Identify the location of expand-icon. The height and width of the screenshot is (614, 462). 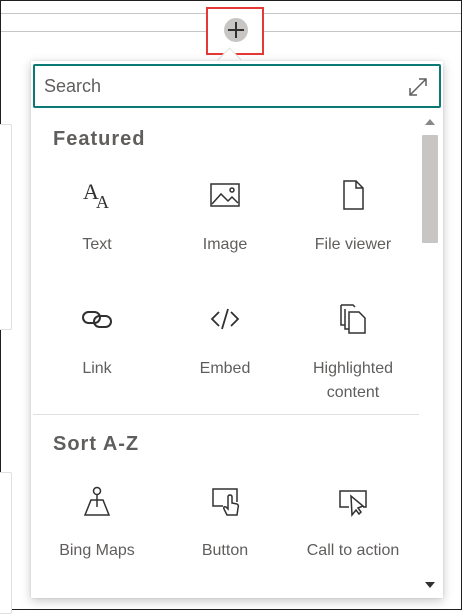
(418, 87).